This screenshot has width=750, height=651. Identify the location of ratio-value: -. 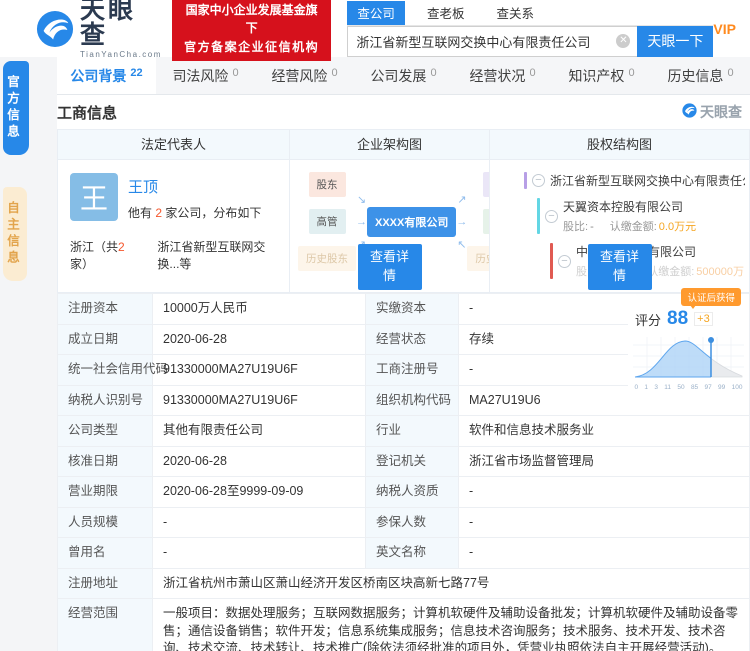
(592, 227).